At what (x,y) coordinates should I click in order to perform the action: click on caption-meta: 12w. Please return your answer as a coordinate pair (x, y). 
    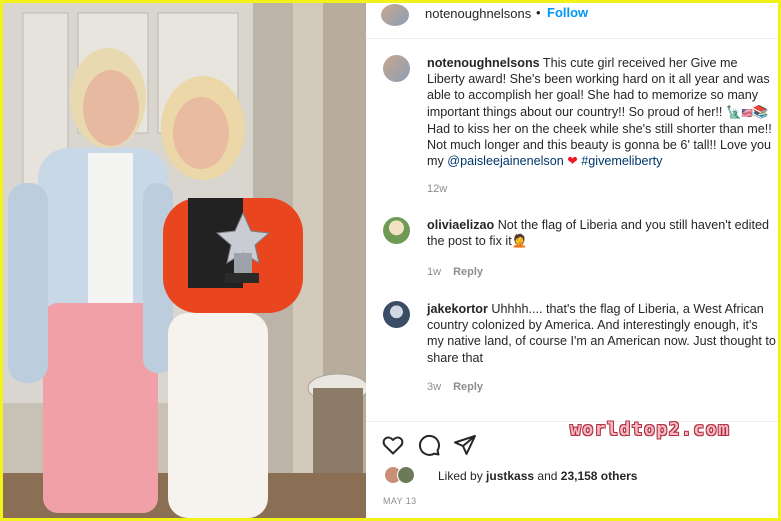
    Looking at the image, I should click on (437, 189).